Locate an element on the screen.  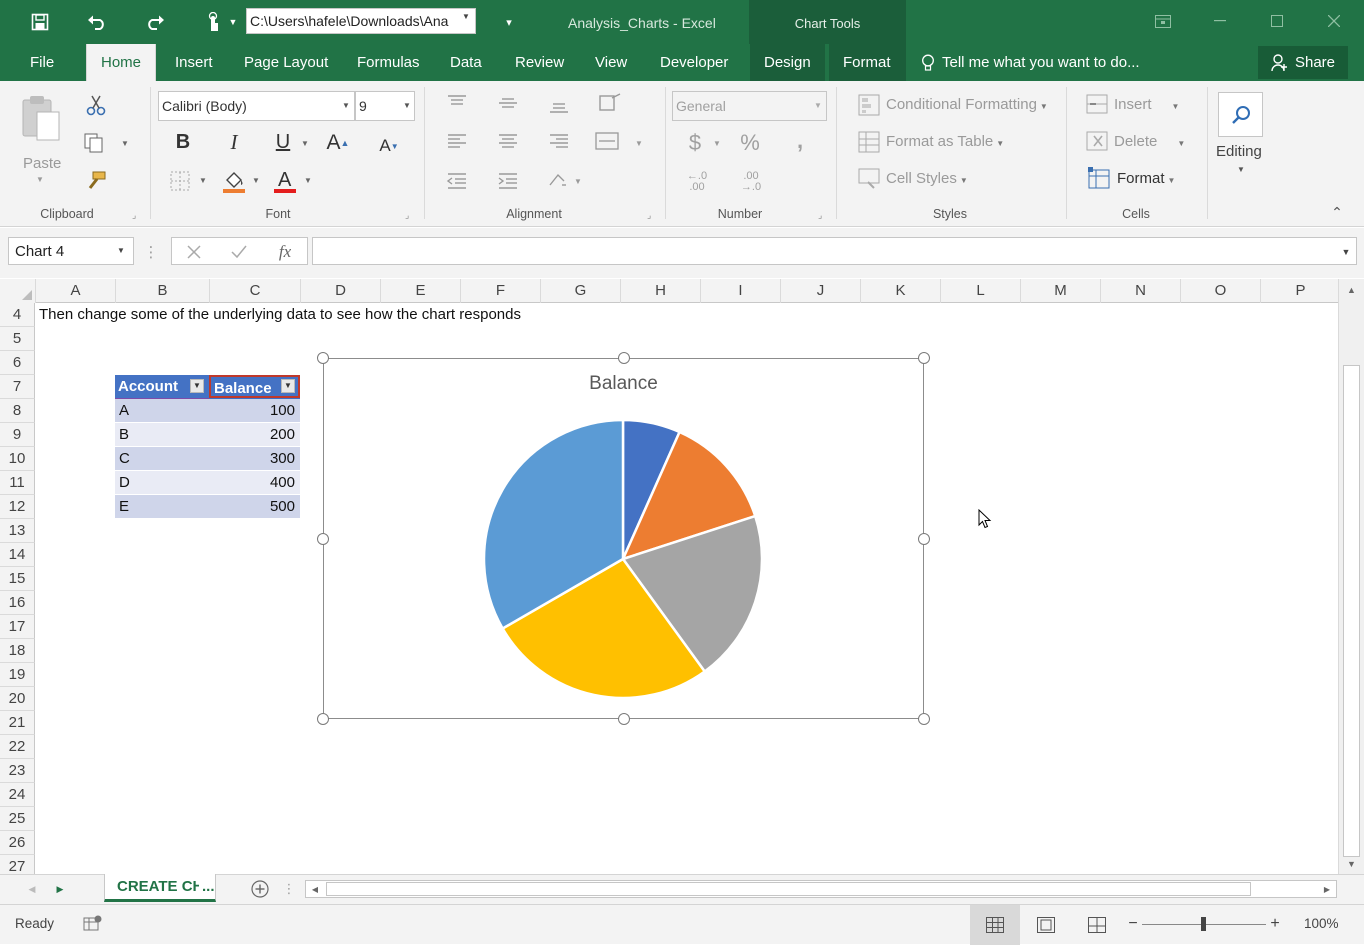
currency-dropdown-icon: ▼ is located at coordinates (717, 143).